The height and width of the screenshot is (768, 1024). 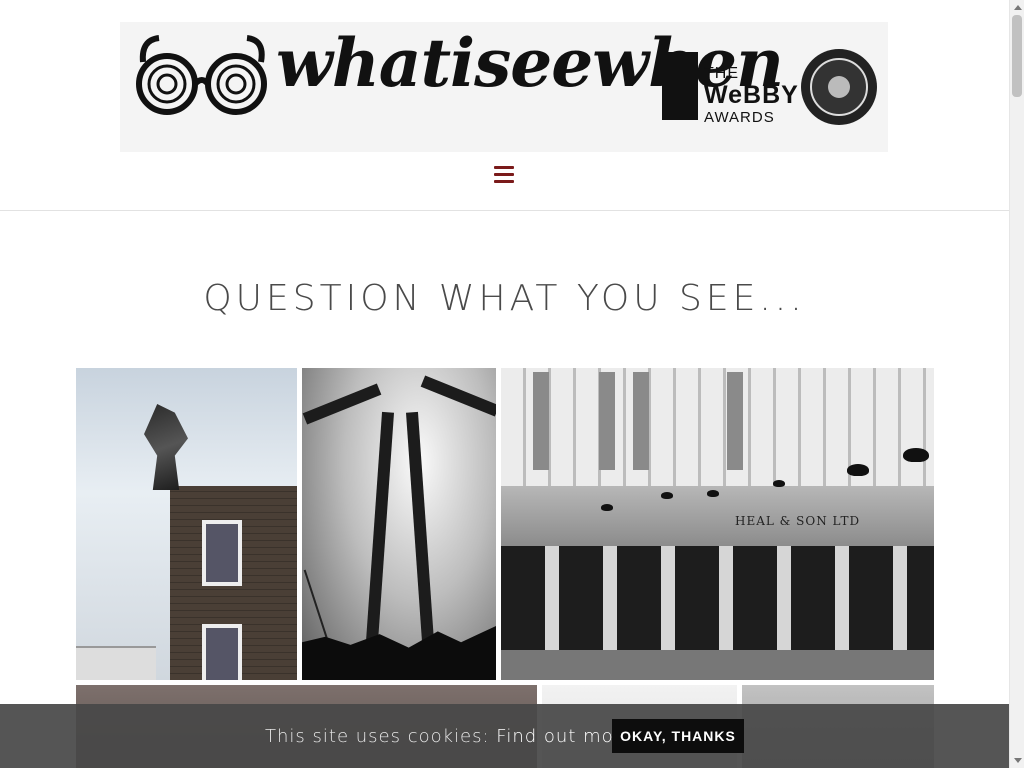 I want to click on photo-crane, so click(x=317, y=608).